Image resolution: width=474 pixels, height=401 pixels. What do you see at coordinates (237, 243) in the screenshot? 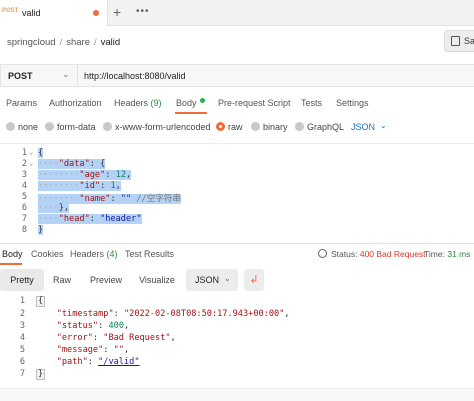
I see `response-divider` at bounding box center [237, 243].